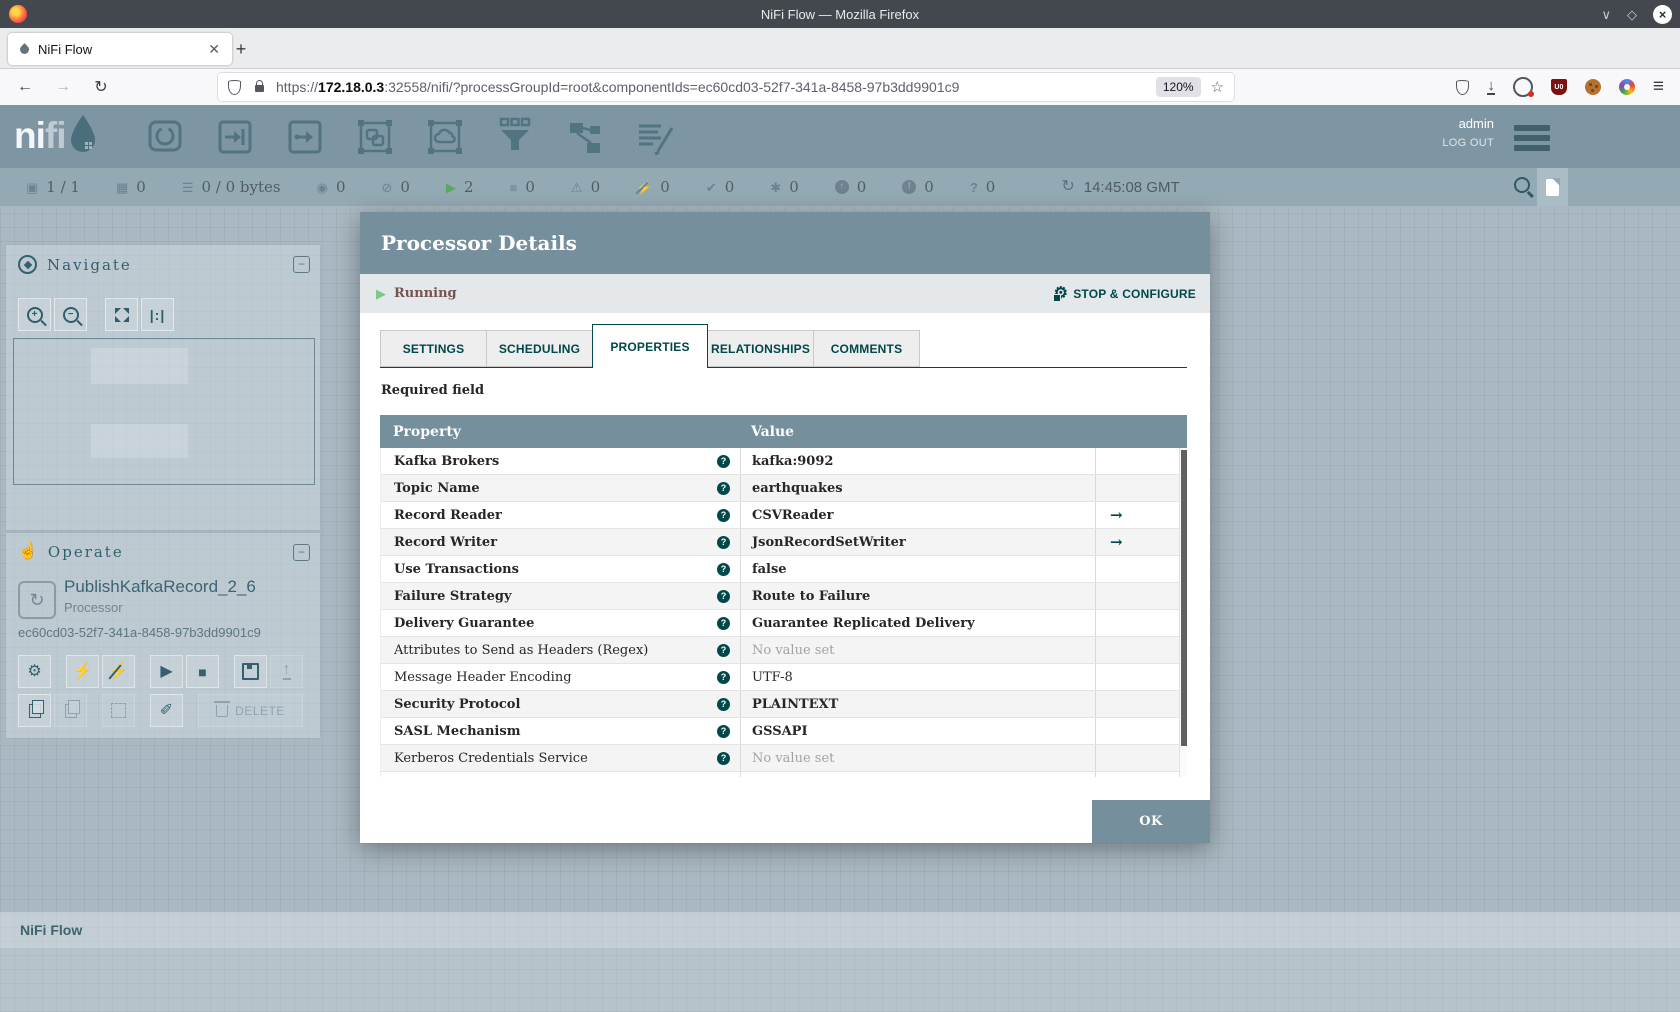  What do you see at coordinates (118, 671) in the screenshot?
I see `disable-button: ⚡` at bounding box center [118, 671].